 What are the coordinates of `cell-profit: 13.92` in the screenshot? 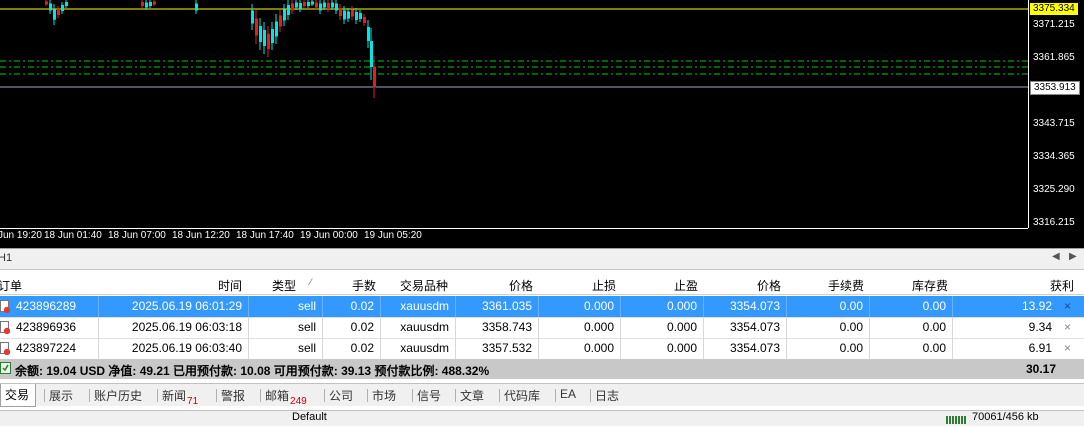 It's located at (1036, 306).